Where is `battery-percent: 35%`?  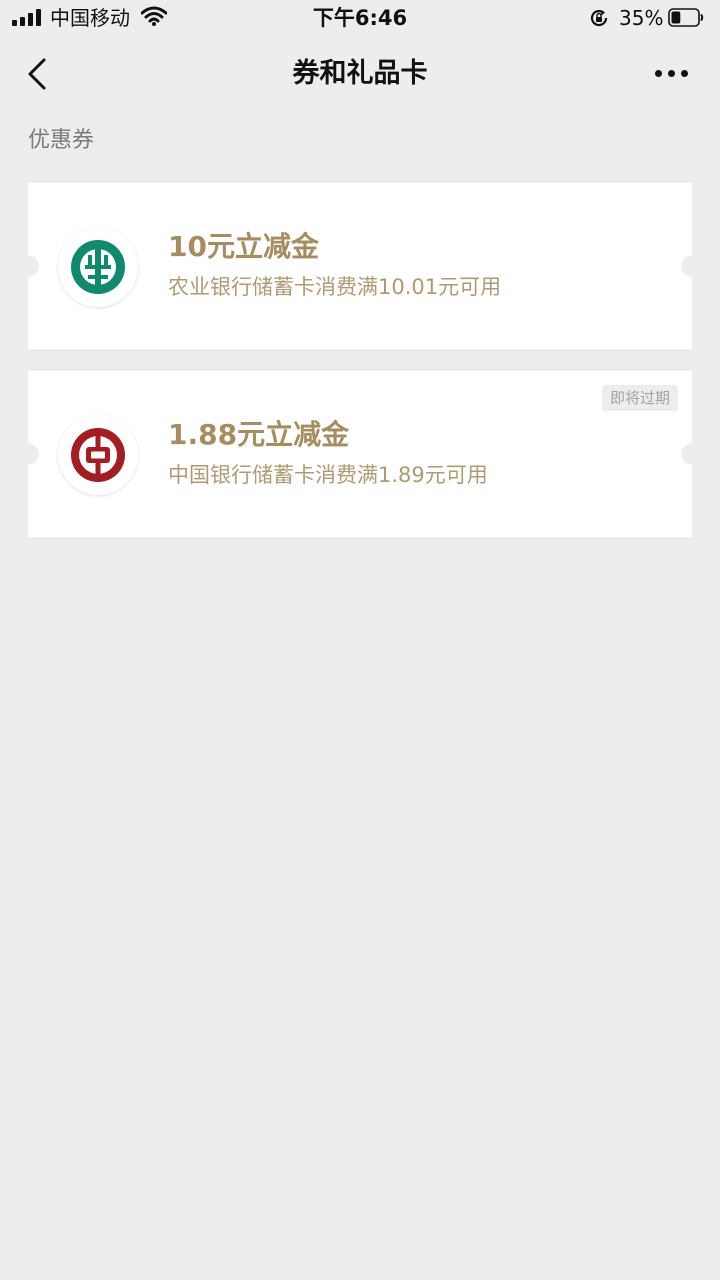
battery-percent: 35% is located at coordinates (641, 18).